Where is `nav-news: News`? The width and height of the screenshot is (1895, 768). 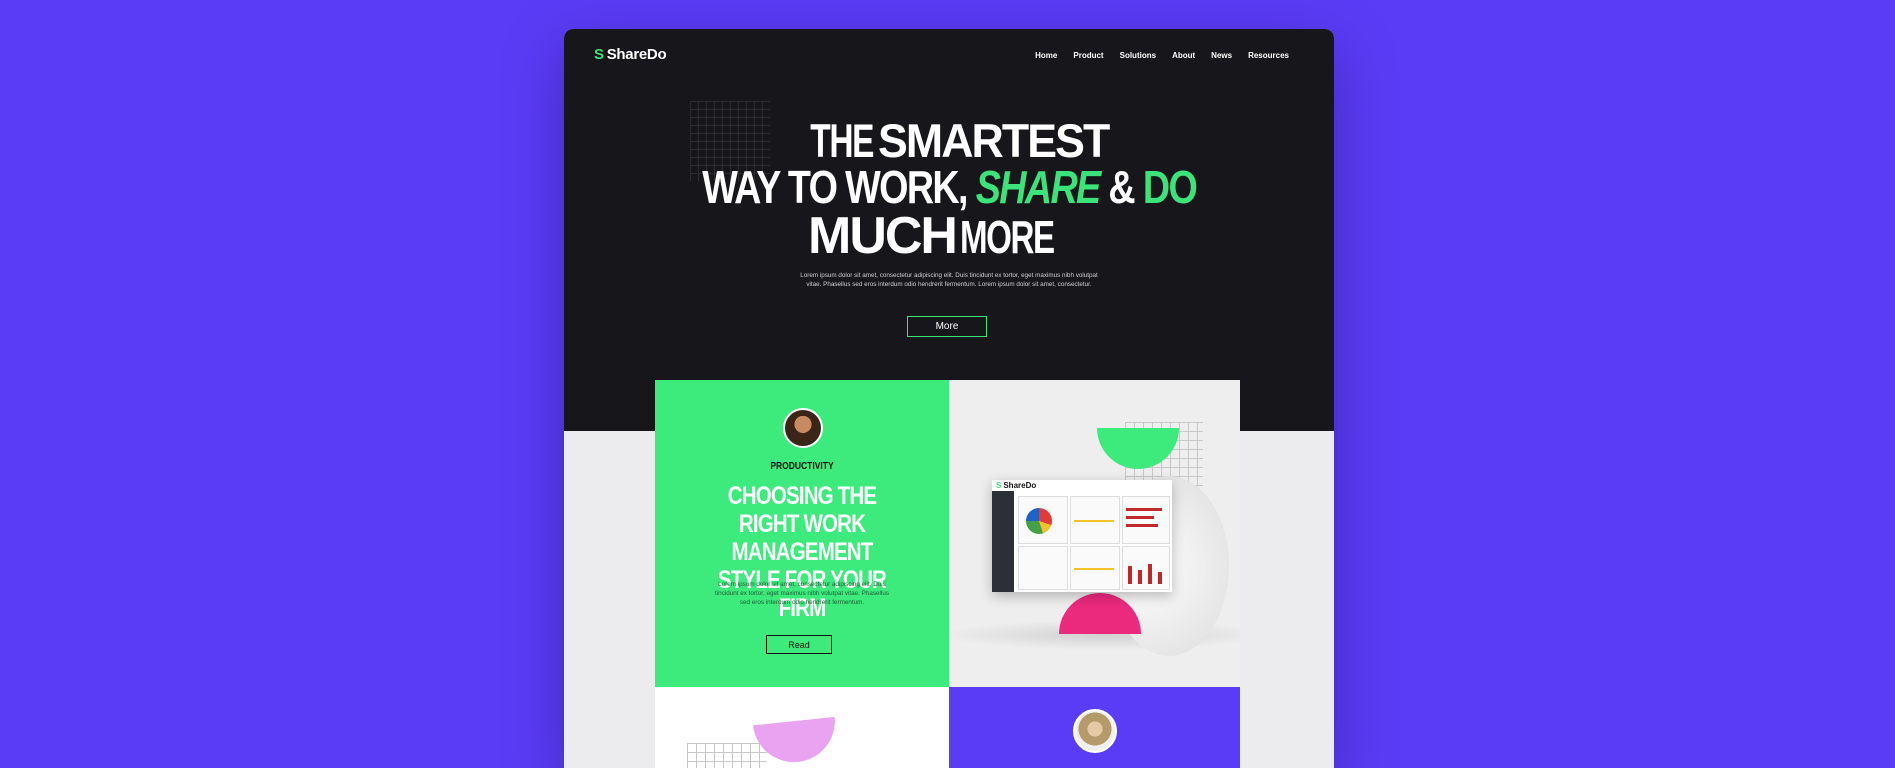
nav-news: News is located at coordinates (1221, 55).